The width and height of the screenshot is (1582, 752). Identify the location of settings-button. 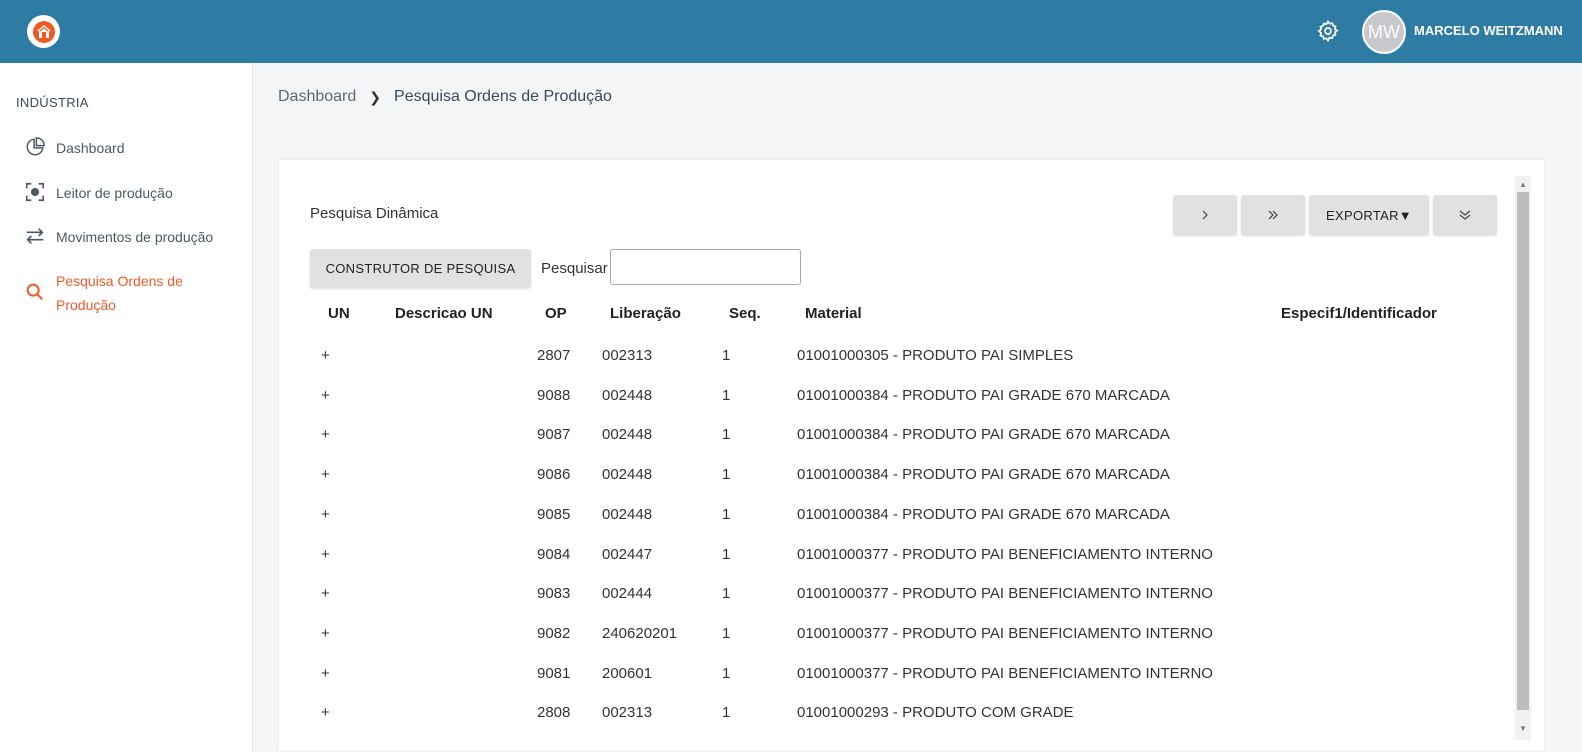
(1328, 31).